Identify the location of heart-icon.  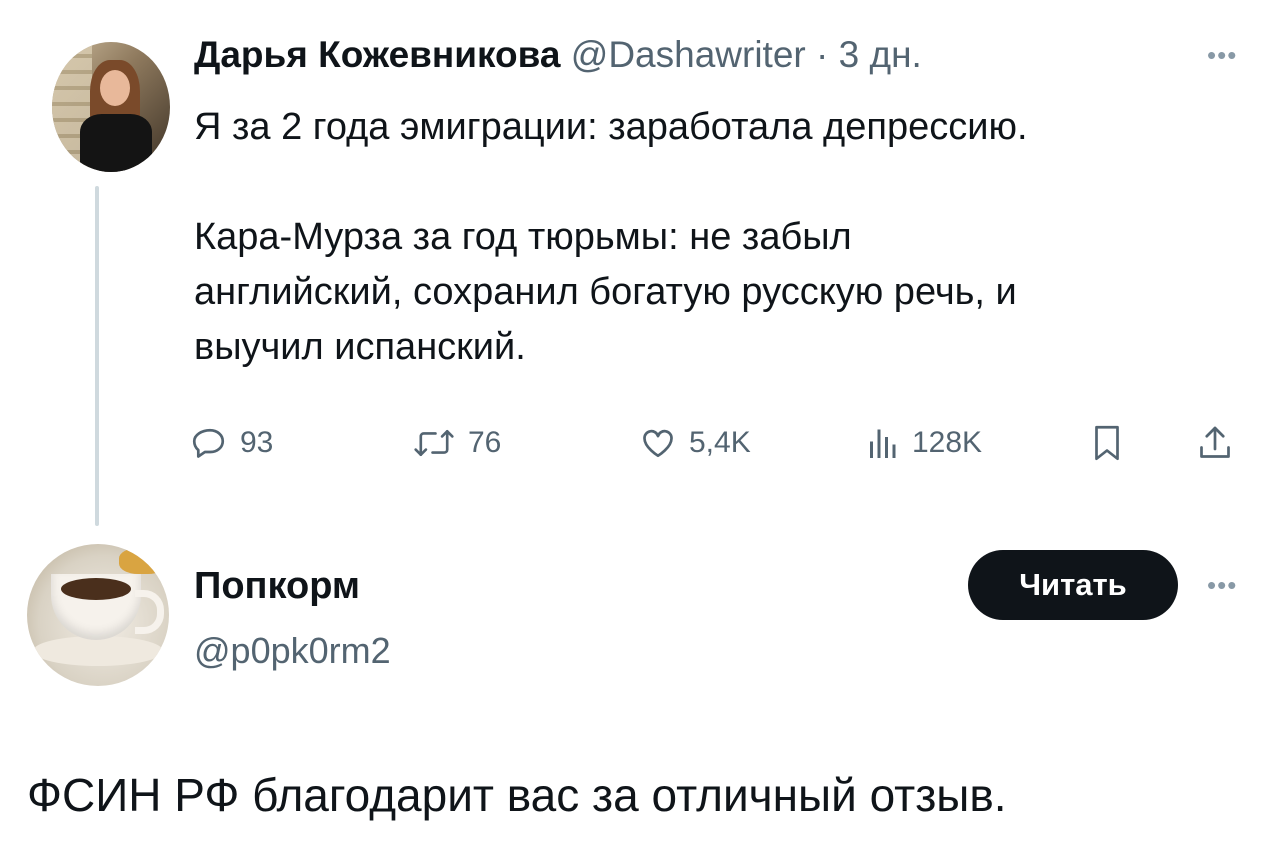
(658, 443).